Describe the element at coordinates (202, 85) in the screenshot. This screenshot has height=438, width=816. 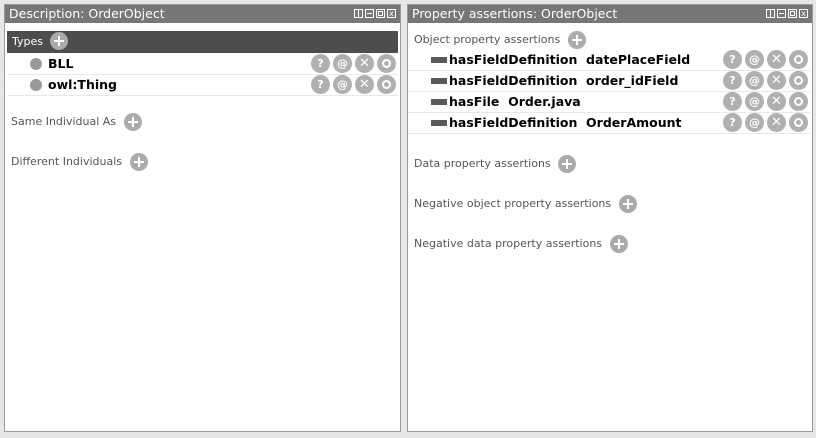
I see `type-row: owl:Thing ? @ ✕` at that location.